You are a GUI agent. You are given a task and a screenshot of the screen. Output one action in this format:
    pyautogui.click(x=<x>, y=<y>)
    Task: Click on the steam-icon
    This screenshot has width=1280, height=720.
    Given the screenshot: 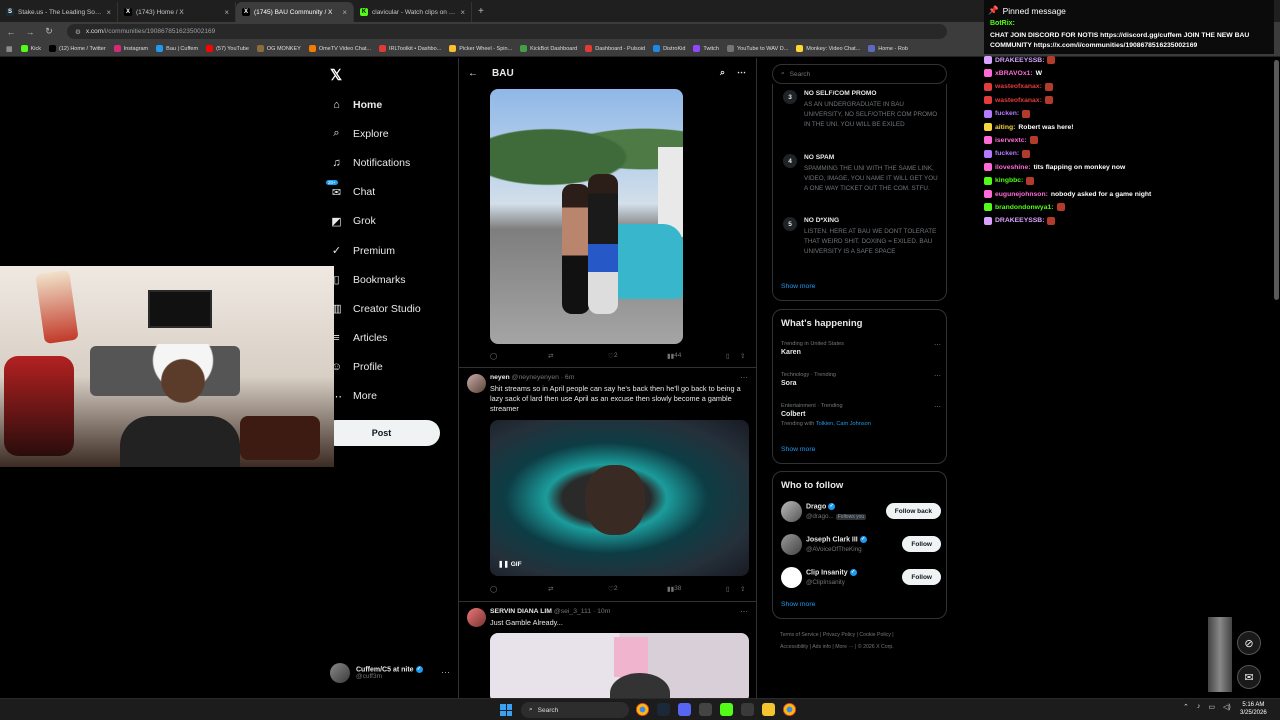 What is the action you would take?
    pyautogui.click(x=663, y=709)
    